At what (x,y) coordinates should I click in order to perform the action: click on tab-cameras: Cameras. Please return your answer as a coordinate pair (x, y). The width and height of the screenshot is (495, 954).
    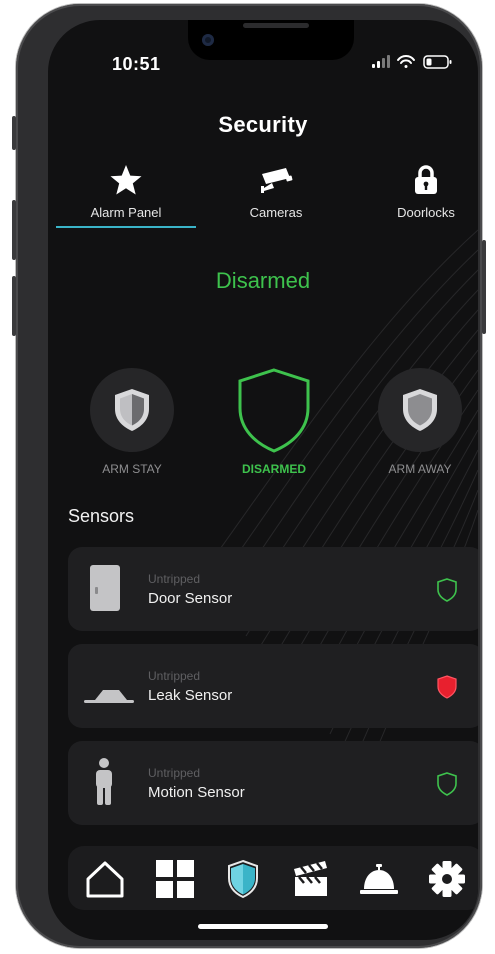
    Looking at the image, I should click on (276, 192).